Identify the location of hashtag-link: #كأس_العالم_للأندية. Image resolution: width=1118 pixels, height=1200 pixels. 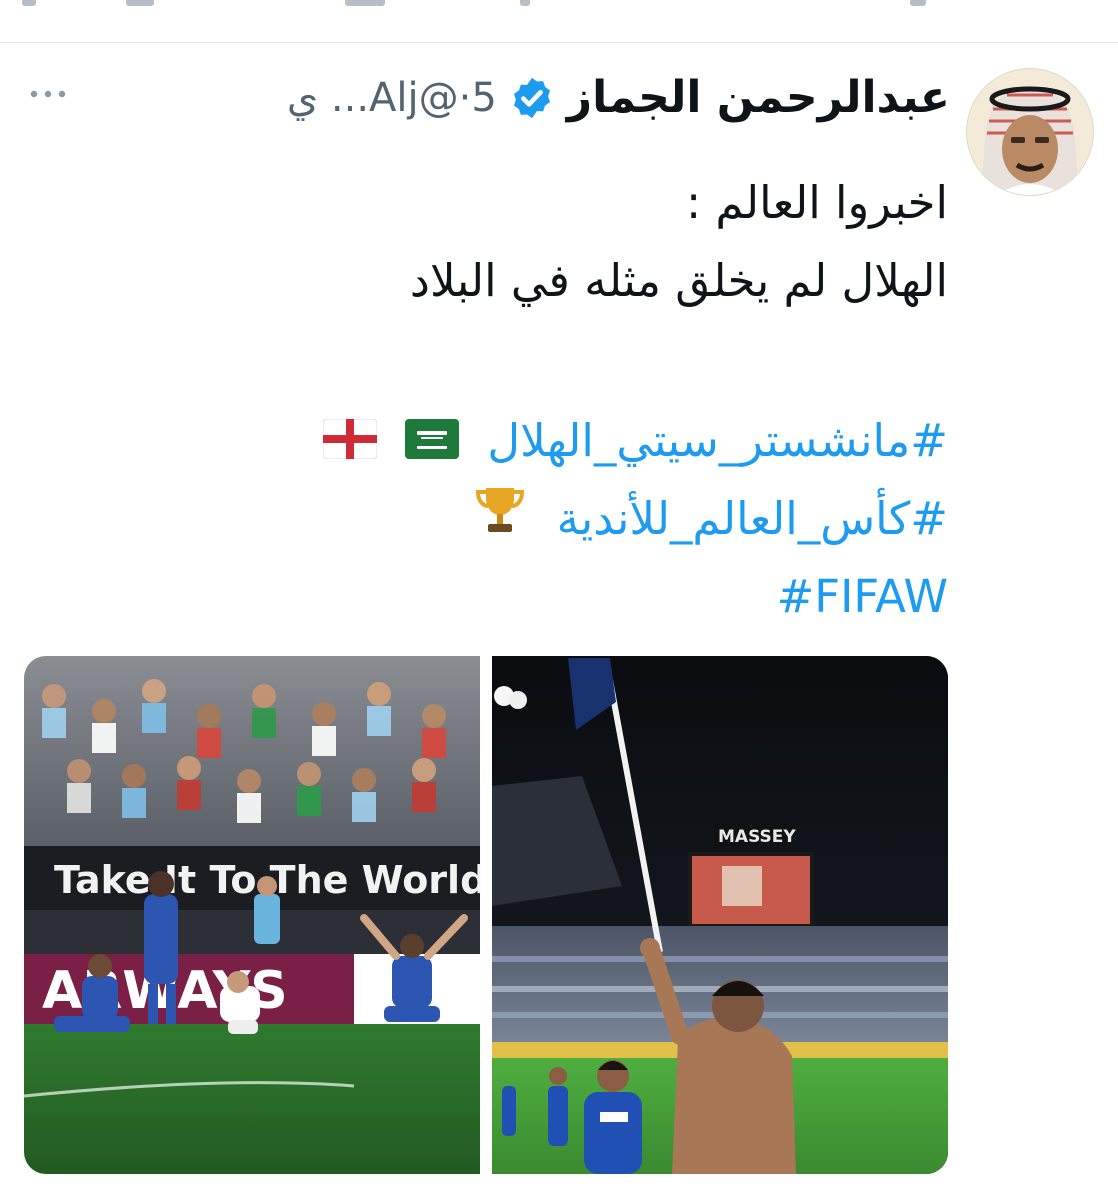
(752, 518).